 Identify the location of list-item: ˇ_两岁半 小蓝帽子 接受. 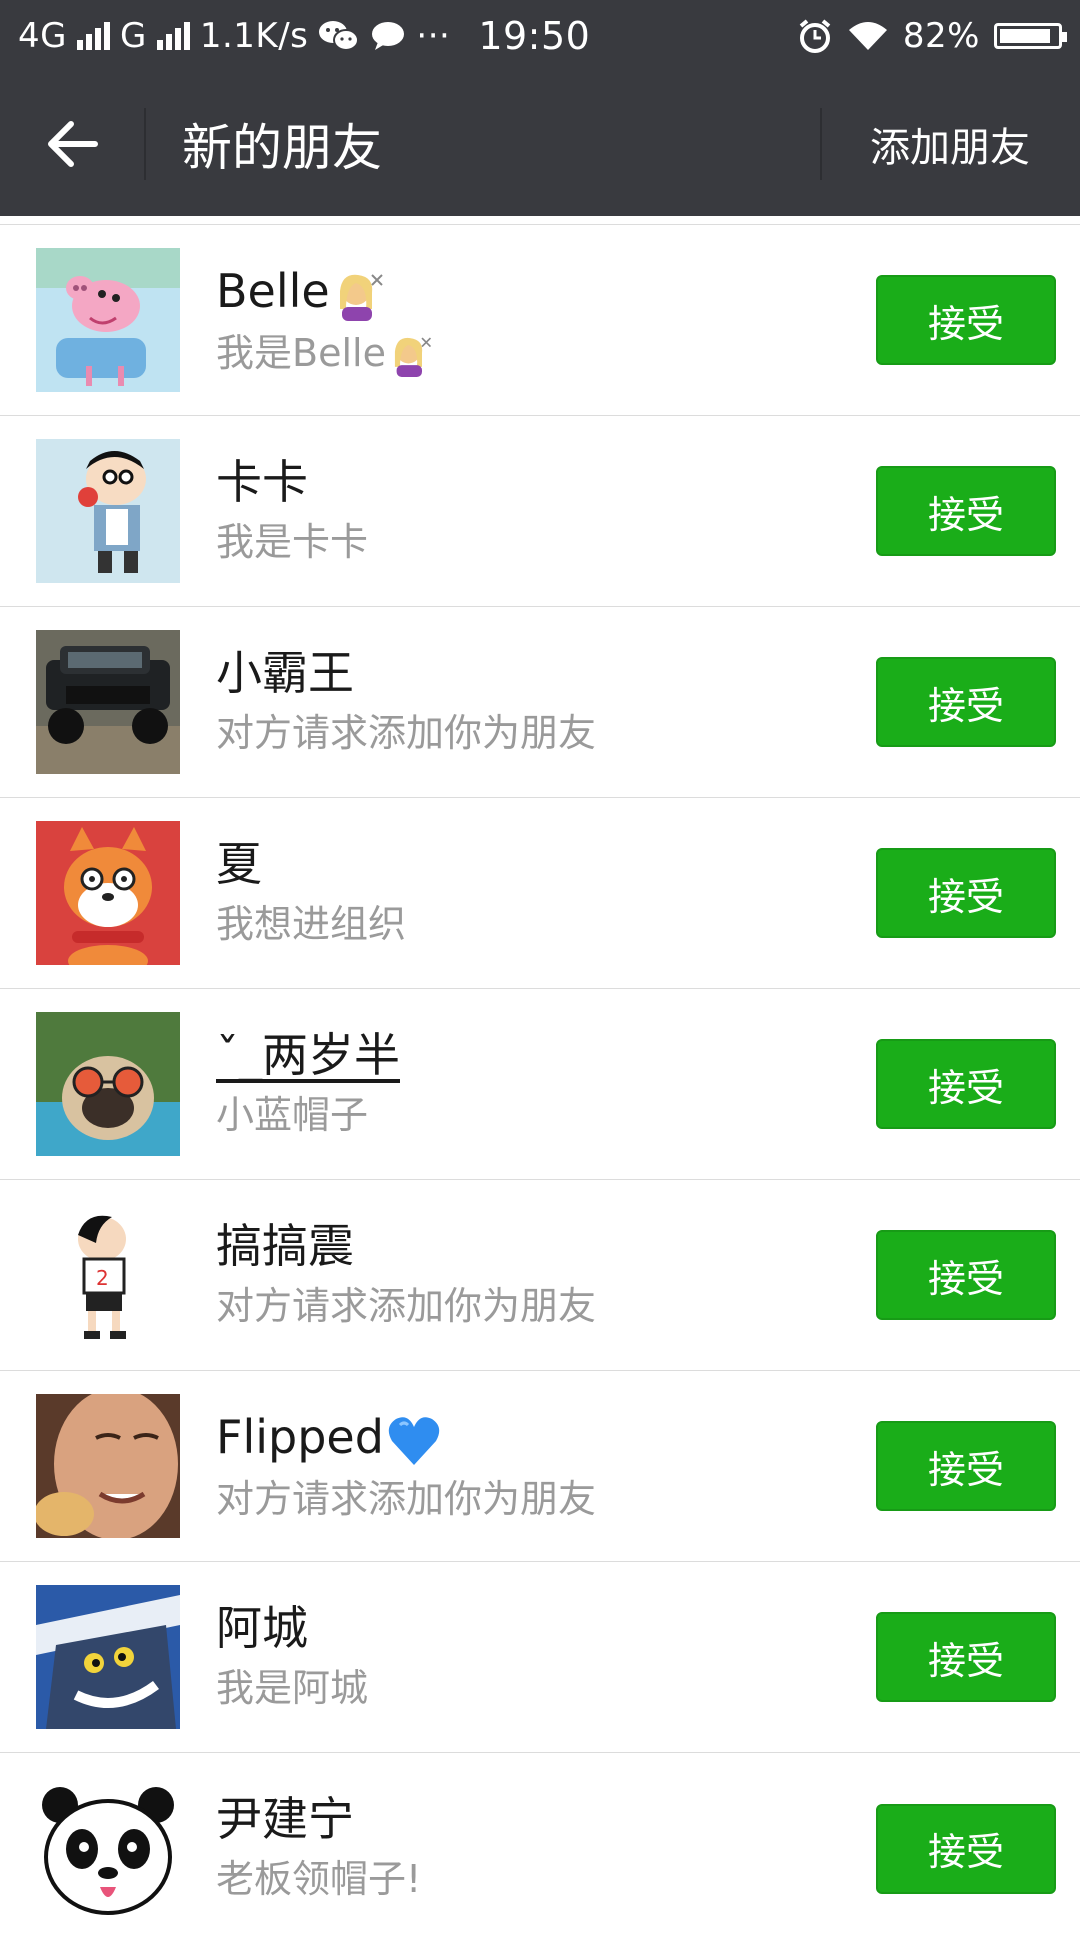
(540, 1084).